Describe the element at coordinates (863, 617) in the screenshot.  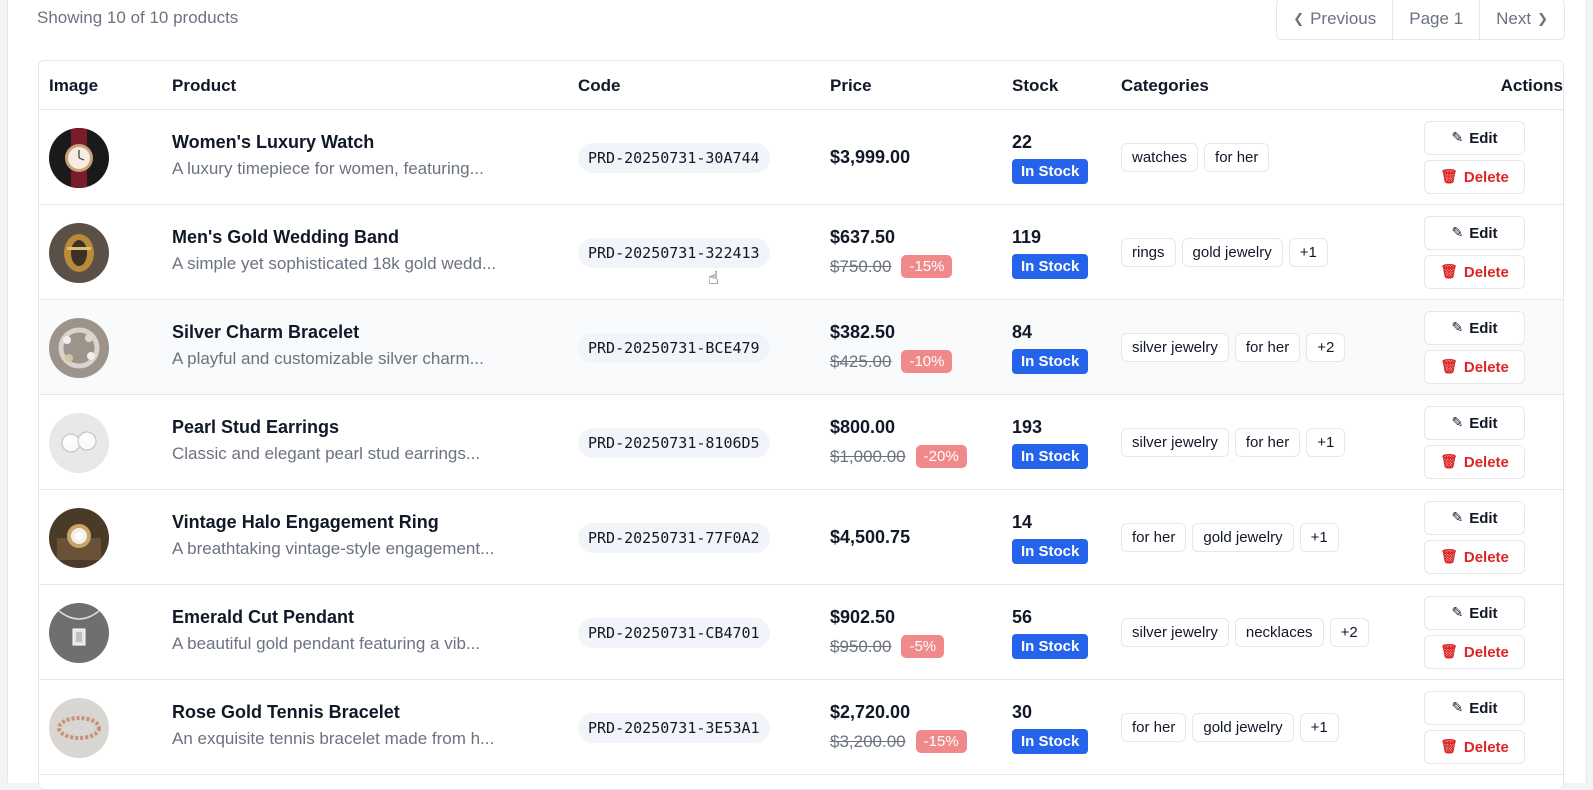
I see `price: $902.50` at that location.